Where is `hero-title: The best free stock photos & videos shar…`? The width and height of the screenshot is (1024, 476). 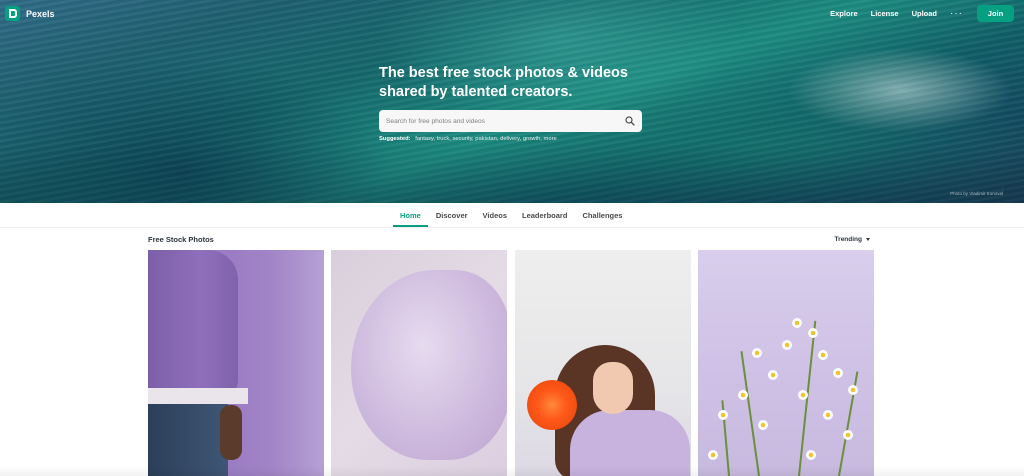
hero-title: The best free stock photos & videos shar… is located at coordinates (519, 83).